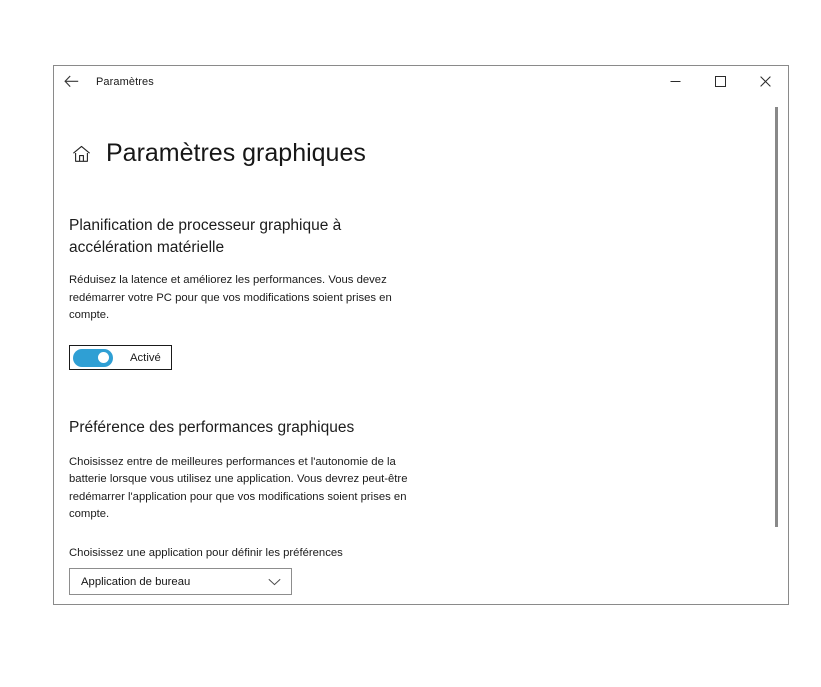  Describe the element at coordinates (776, 317) in the screenshot. I see `scrollbar-thumb` at that location.